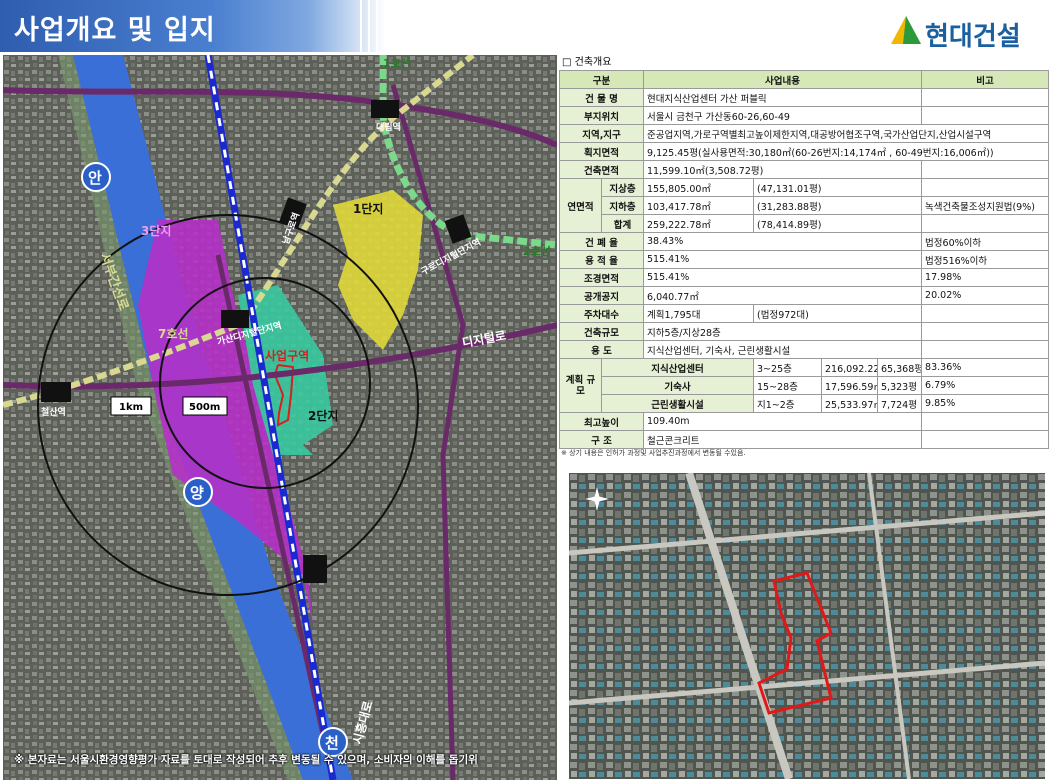  I want to click on label-line7: 7호선, so click(173, 333).